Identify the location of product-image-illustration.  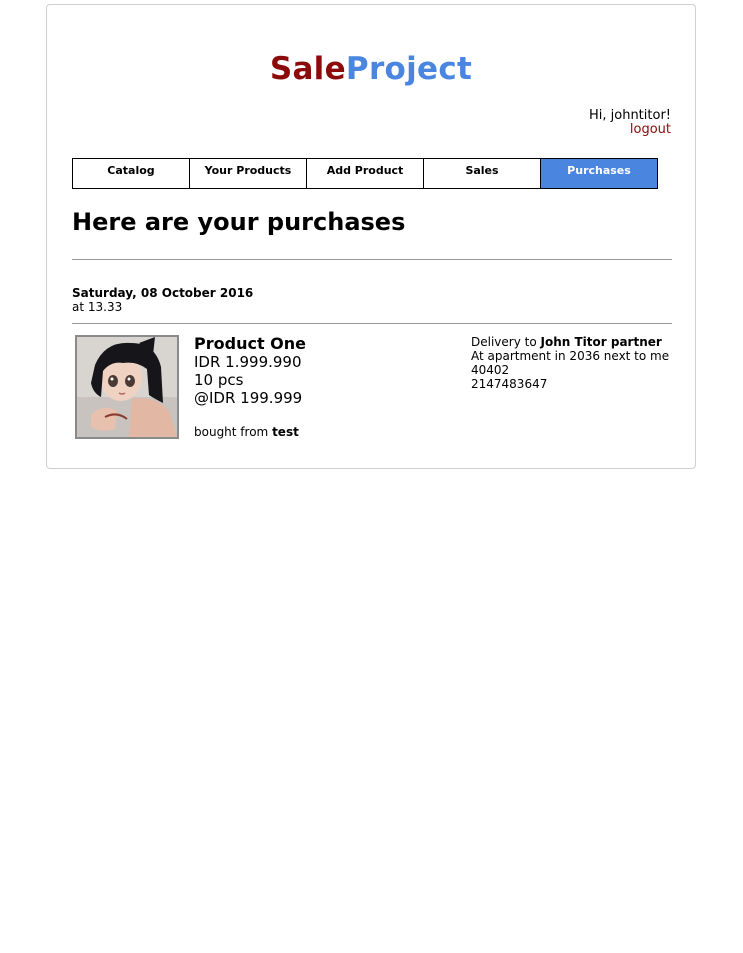
(127, 387).